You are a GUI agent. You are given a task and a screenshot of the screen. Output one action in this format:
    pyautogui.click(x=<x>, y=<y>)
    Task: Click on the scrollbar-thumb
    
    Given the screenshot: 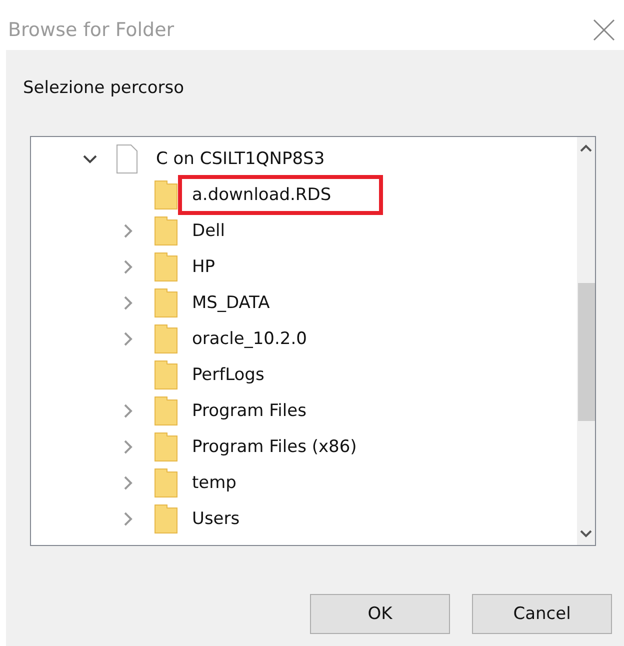 What is the action you would take?
    pyautogui.click(x=586, y=352)
    